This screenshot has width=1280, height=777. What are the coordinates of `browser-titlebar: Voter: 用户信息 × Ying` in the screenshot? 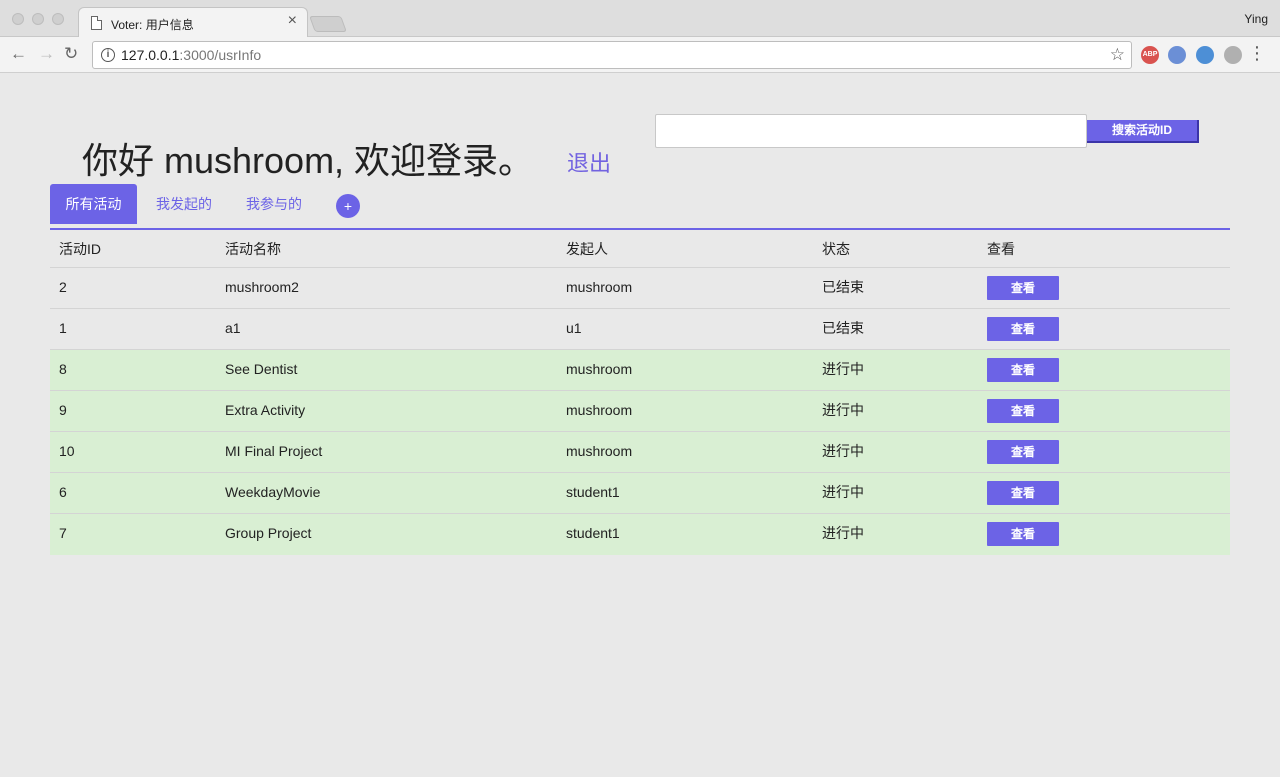 It's located at (640, 19).